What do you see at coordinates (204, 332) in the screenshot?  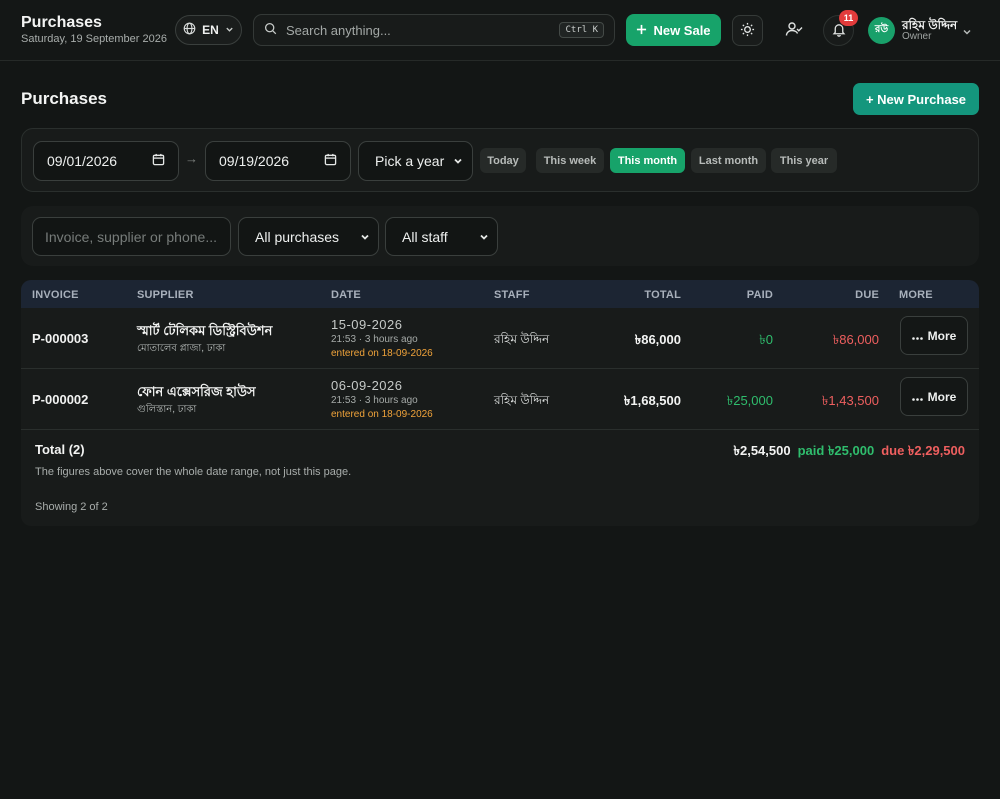 I see `supplier-name: স্মার্ট টেলিকম ডিস্ট্রিবিউশন` at bounding box center [204, 332].